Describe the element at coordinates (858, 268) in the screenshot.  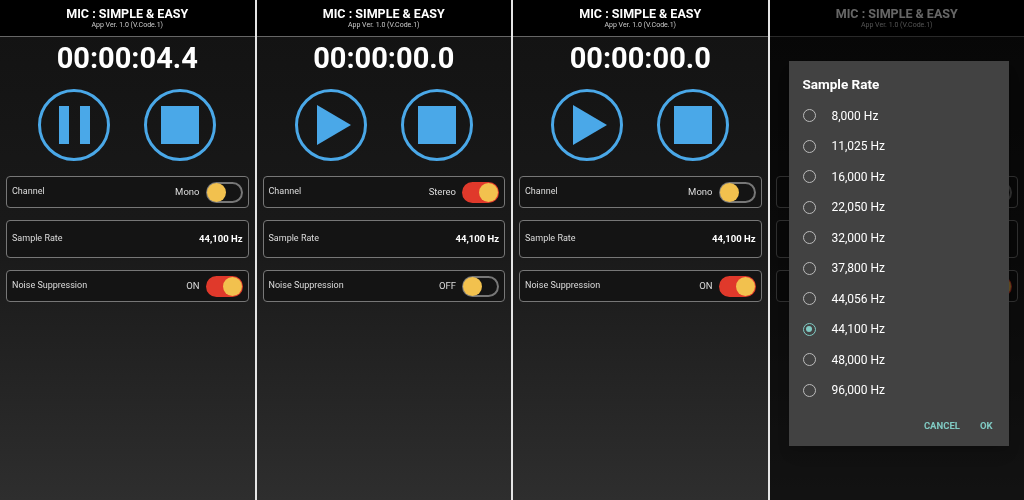
I see `option-label: 37,800 Hz` at that location.